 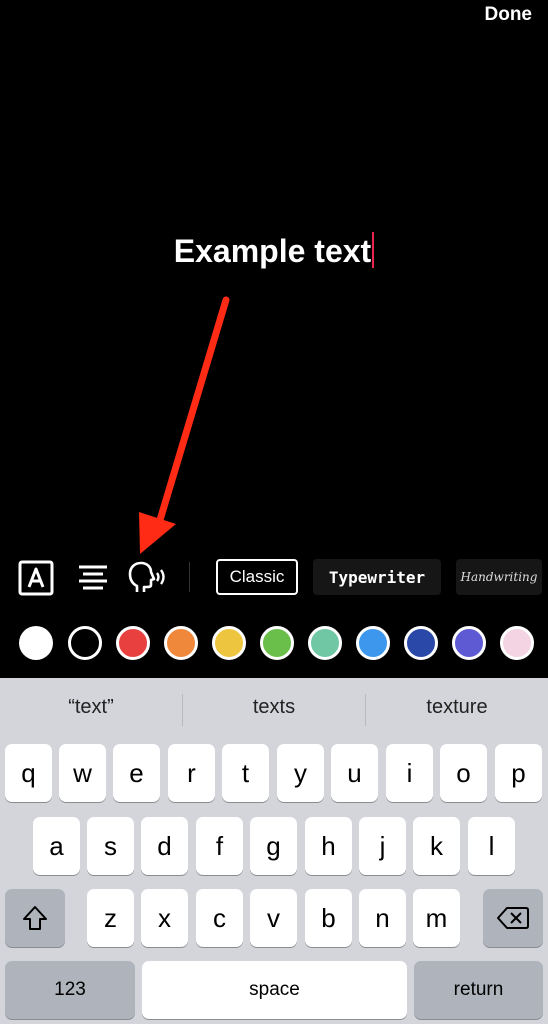 What do you see at coordinates (518, 773) in the screenshot?
I see `key-p: p` at bounding box center [518, 773].